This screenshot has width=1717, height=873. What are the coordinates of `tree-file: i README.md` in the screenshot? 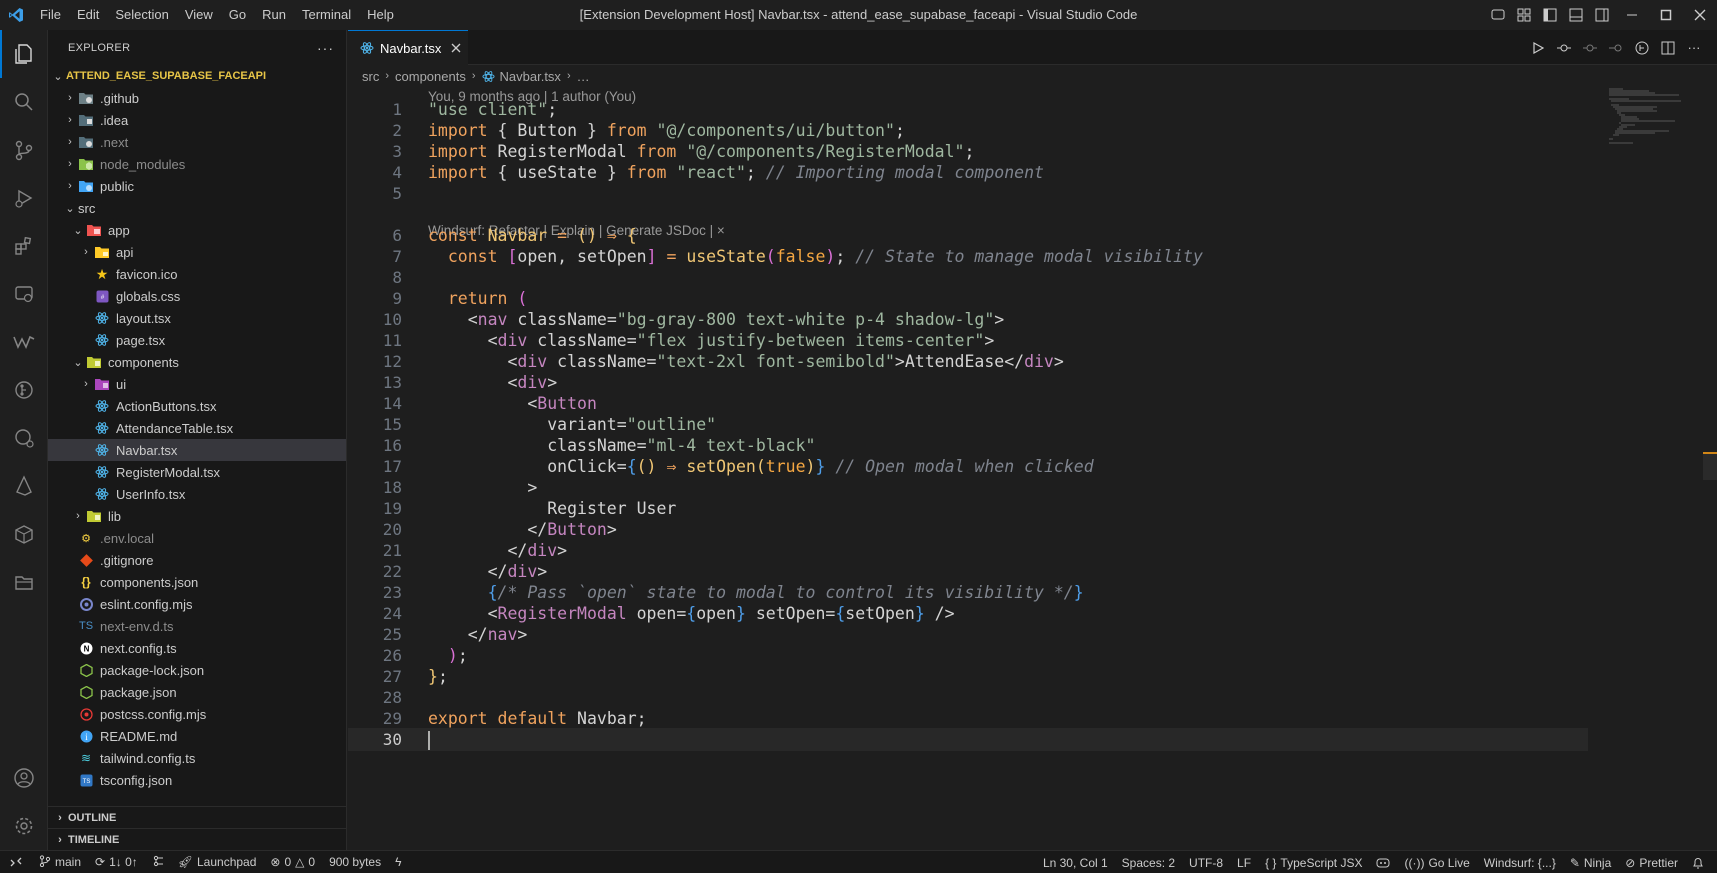 It's located at (197, 736).